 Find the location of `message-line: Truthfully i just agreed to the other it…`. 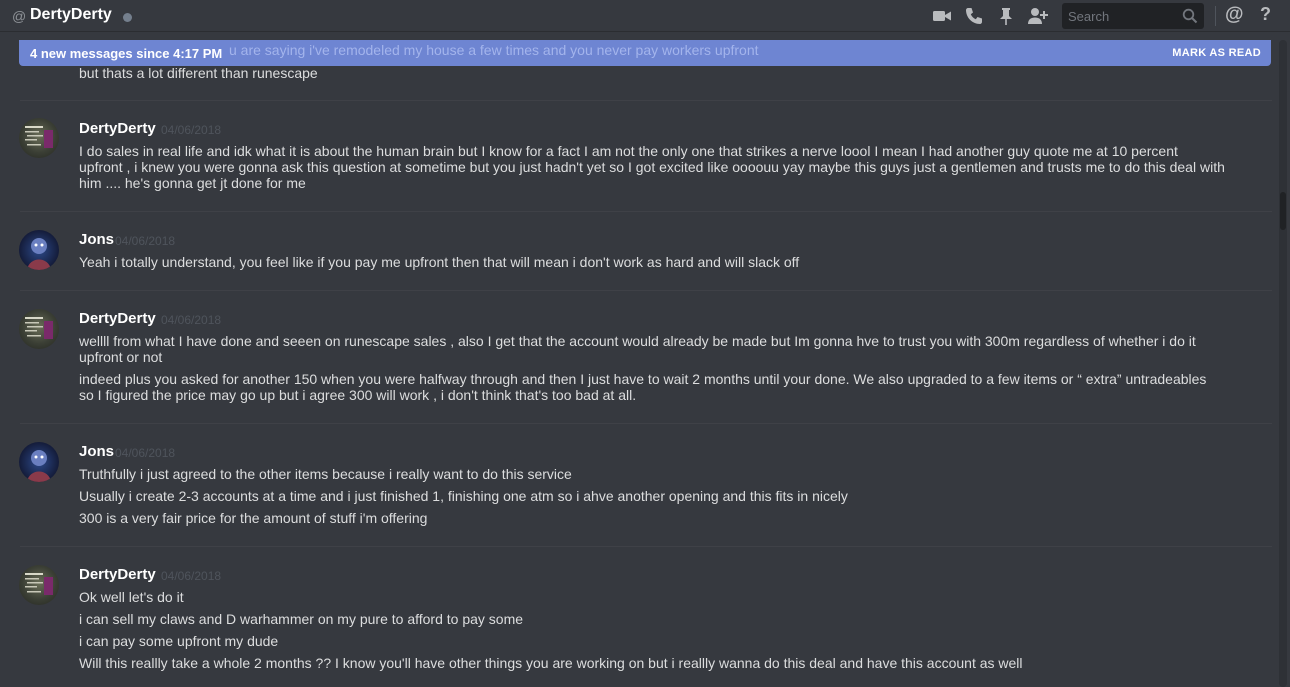

message-line: Truthfully i just agreed to the other it… is located at coordinates (325, 474).